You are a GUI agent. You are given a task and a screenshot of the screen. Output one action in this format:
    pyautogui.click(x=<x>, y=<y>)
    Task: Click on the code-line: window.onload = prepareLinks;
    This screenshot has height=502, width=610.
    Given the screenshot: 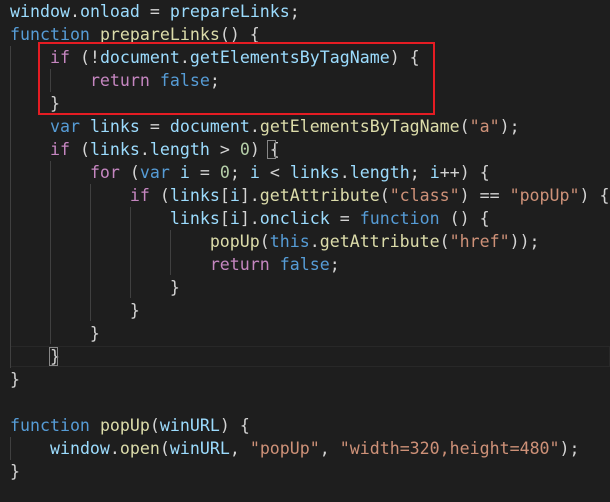 What is the action you would take?
    pyautogui.click(x=155, y=11)
    